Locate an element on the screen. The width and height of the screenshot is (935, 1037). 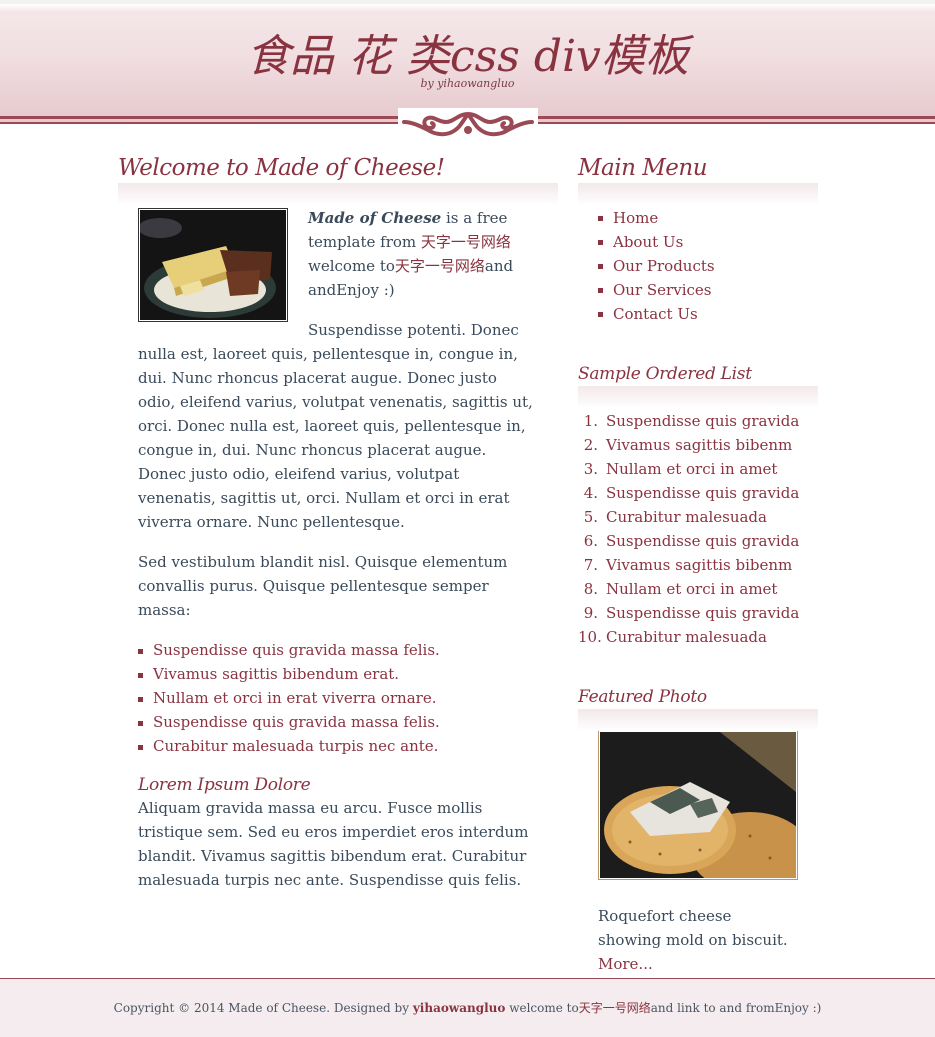
featured-photo-heading: Featured Photo is located at coordinates (698, 709).